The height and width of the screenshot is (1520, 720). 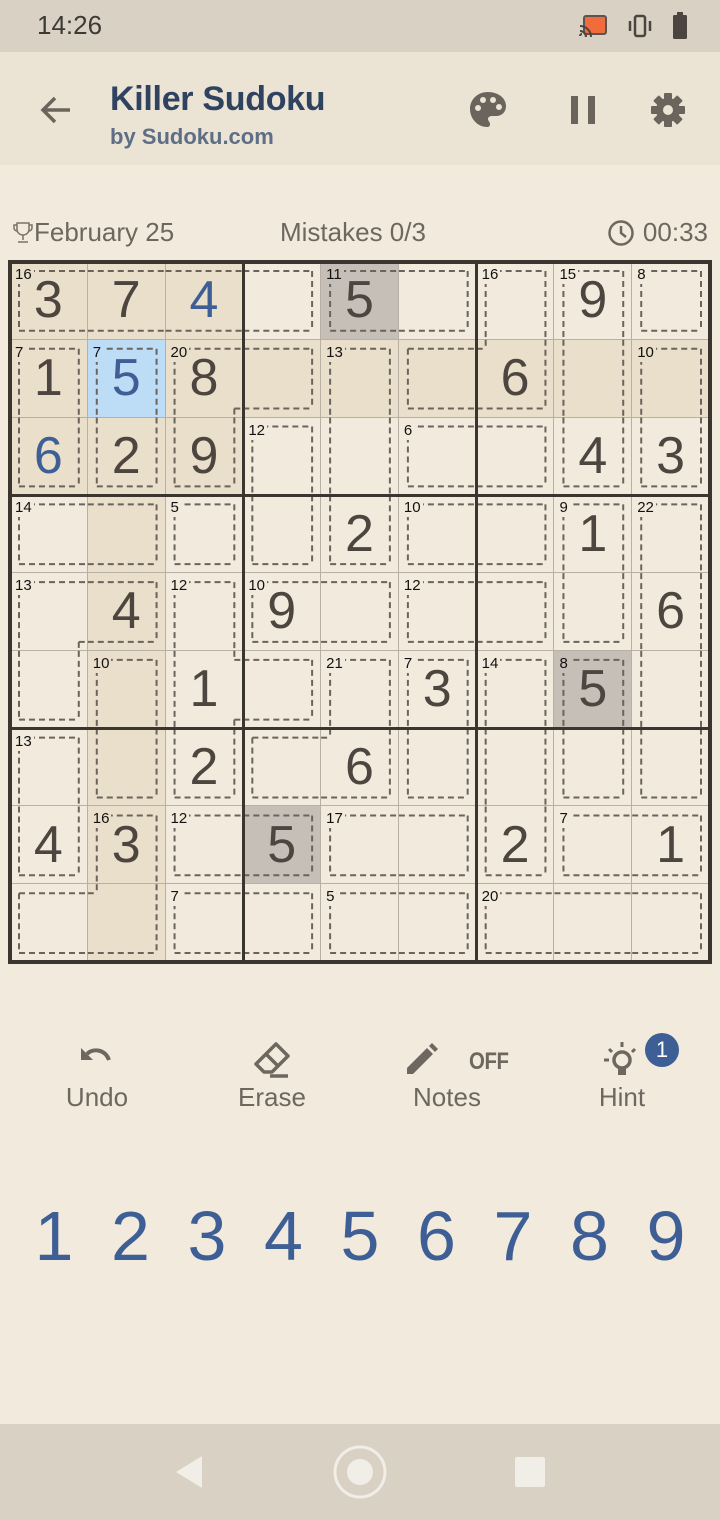 I want to click on cell-value: 2, so click(x=515, y=844).